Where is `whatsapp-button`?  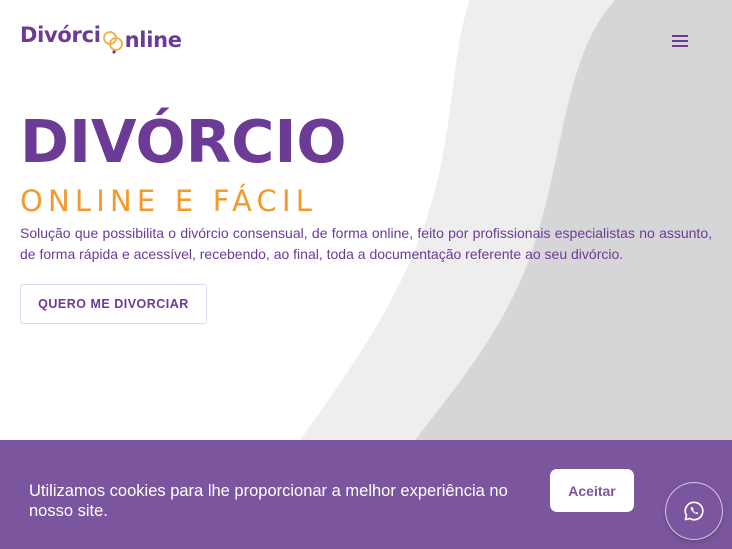
whatsapp-button is located at coordinates (694, 511).